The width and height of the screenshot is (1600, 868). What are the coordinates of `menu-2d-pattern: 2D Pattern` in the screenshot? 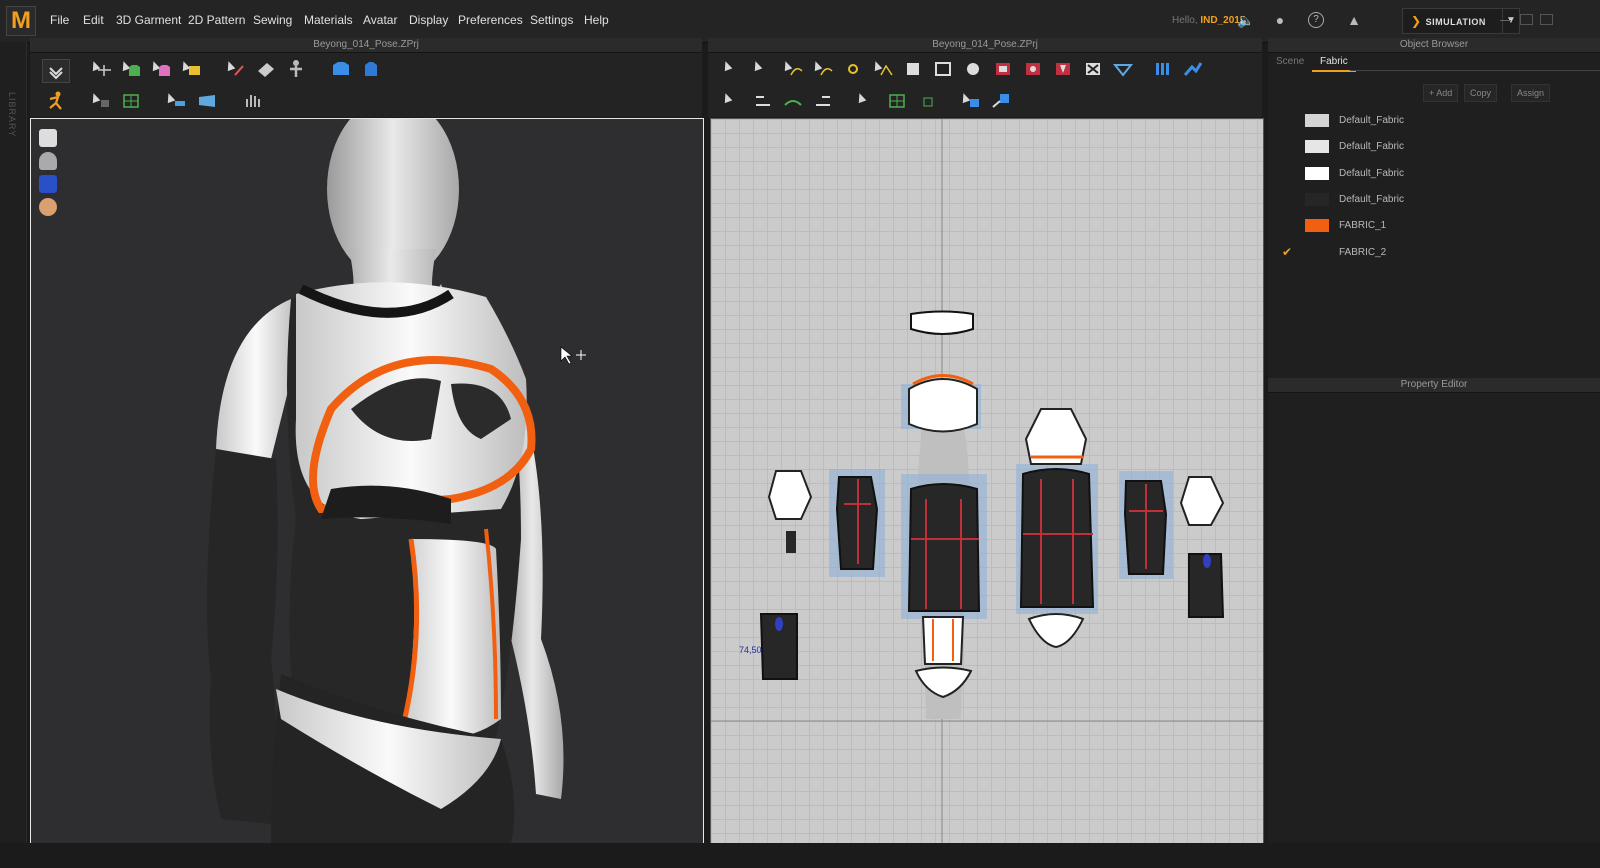 It's located at (216, 20).